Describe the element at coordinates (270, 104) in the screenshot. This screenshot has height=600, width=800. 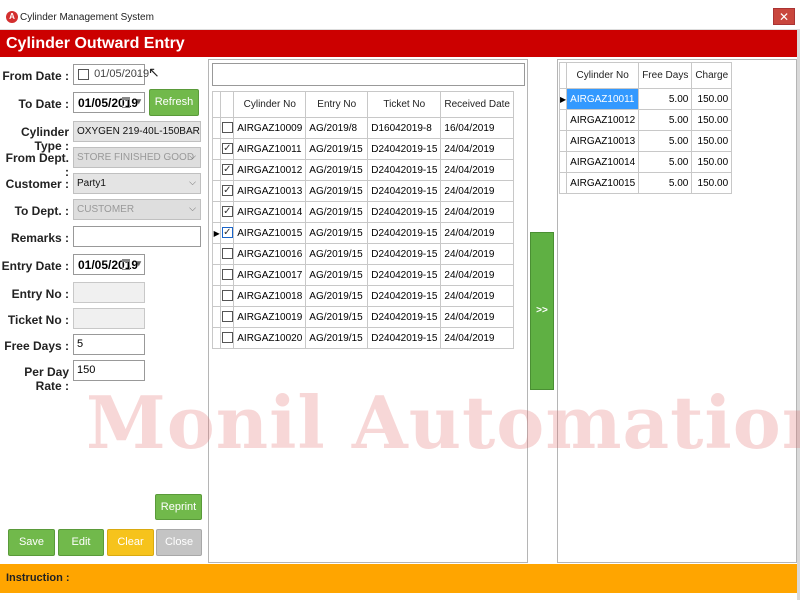
I see `column-header-cylinder-no: Cylinder No` at that location.